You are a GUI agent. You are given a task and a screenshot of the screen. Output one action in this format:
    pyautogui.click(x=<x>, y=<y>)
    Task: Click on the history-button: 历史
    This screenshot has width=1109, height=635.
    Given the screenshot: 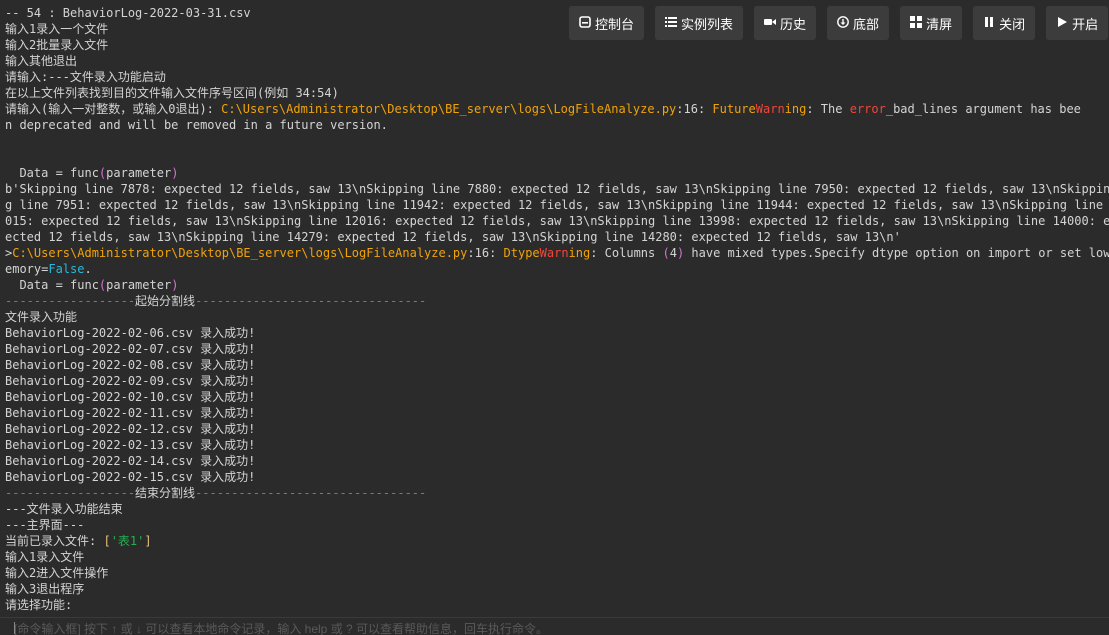 What is the action you would take?
    pyautogui.click(x=785, y=23)
    